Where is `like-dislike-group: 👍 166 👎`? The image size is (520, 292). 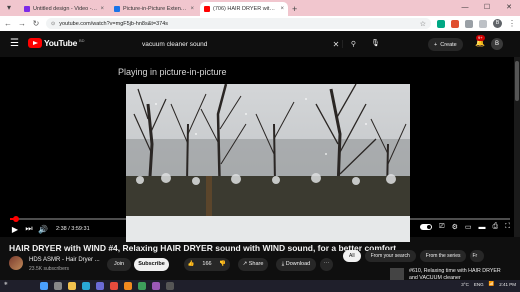 like-dislike-group: 👍 166 👎 is located at coordinates (207, 264).